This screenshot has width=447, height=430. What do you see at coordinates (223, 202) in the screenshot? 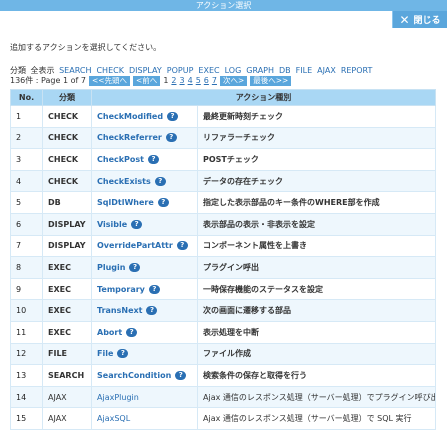
I see `table-row: 5 DB SqlDtlWhere? 指定した表示部品のキー条件のWHERE部を作成` at bounding box center [223, 202].